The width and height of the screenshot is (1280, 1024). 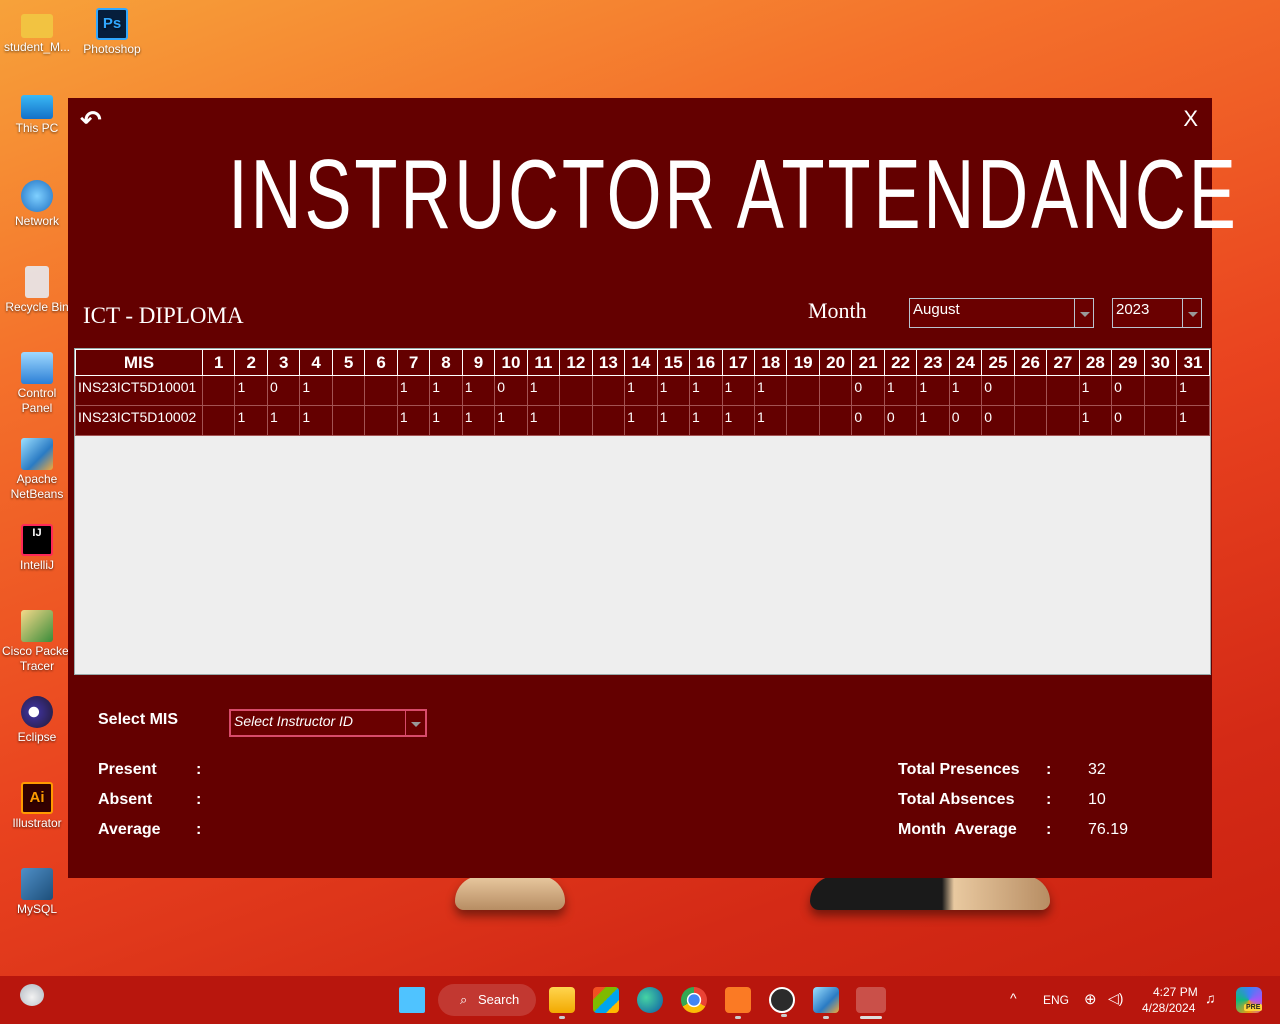 What do you see at coordinates (803, 362) in the screenshot?
I see `column-header-day: 19` at bounding box center [803, 362].